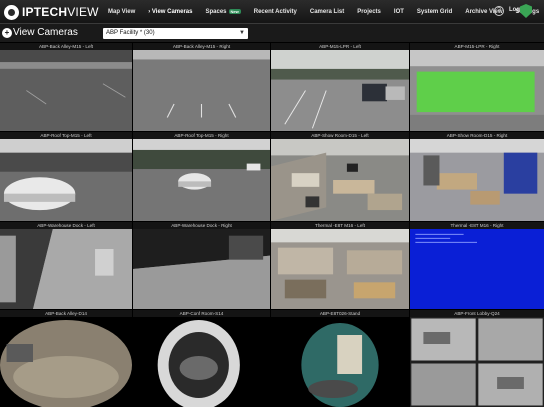  What do you see at coordinates (477, 225) in the screenshot?
I see `camera-label: Thermal -E8T M16 - Right` at bounding box center [477, 225].